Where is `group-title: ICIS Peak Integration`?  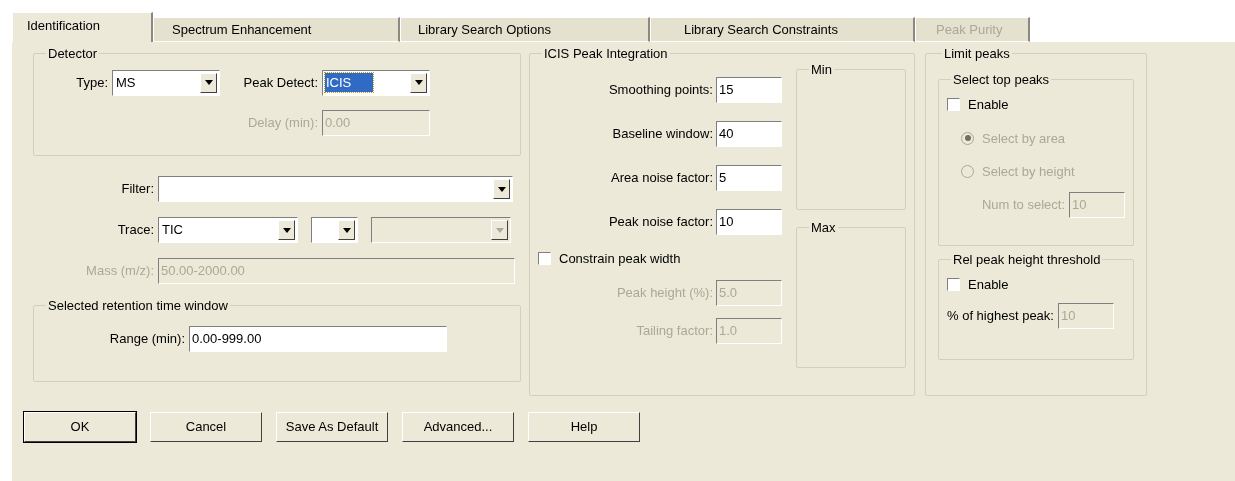 group-title: ICIS Peak Integration is located at coordinates (606, 54).